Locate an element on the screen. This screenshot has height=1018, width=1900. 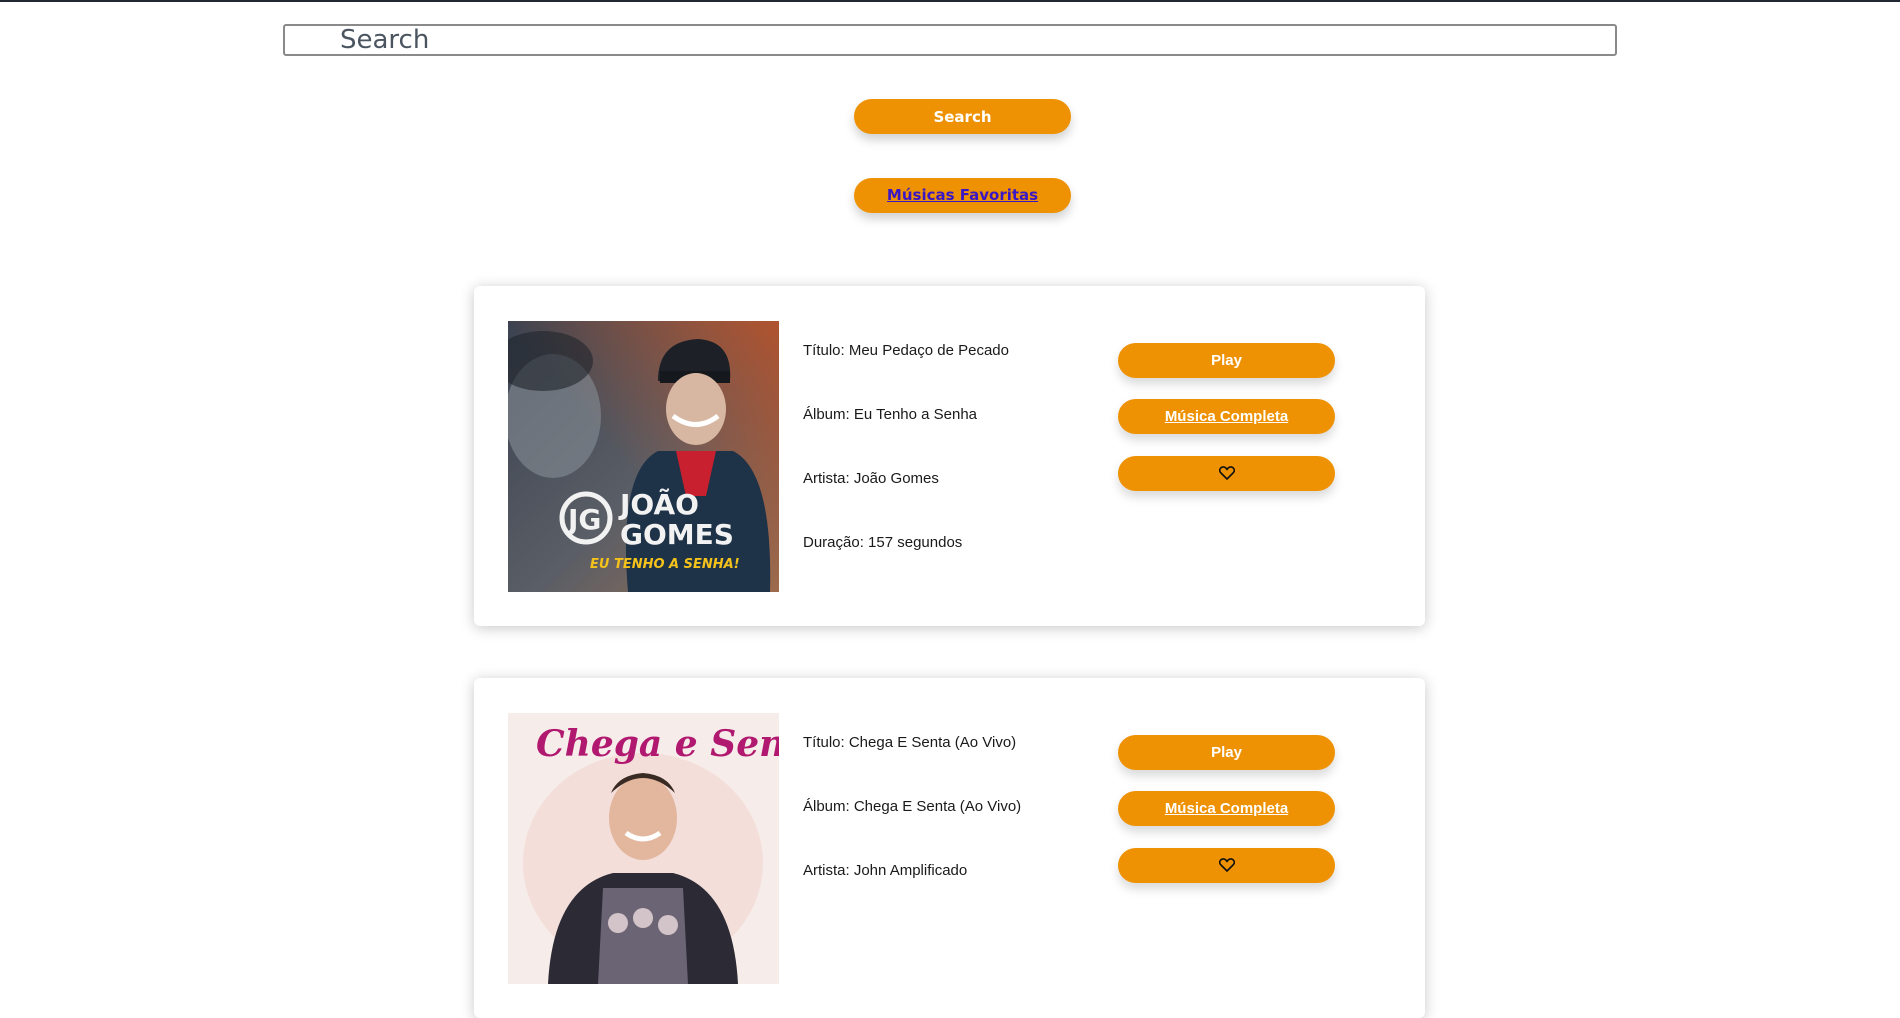
track-artist: Artista: João Gomes is located at coordinates (871, 478).